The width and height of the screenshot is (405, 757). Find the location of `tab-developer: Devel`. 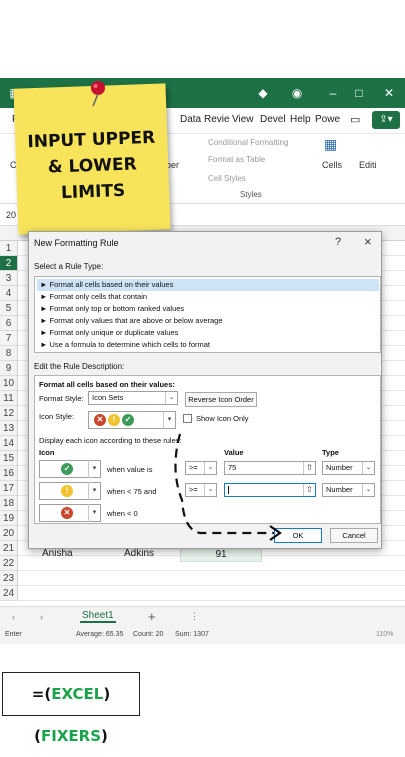

tab-developer: Devel is located at coordinates (273, 119).